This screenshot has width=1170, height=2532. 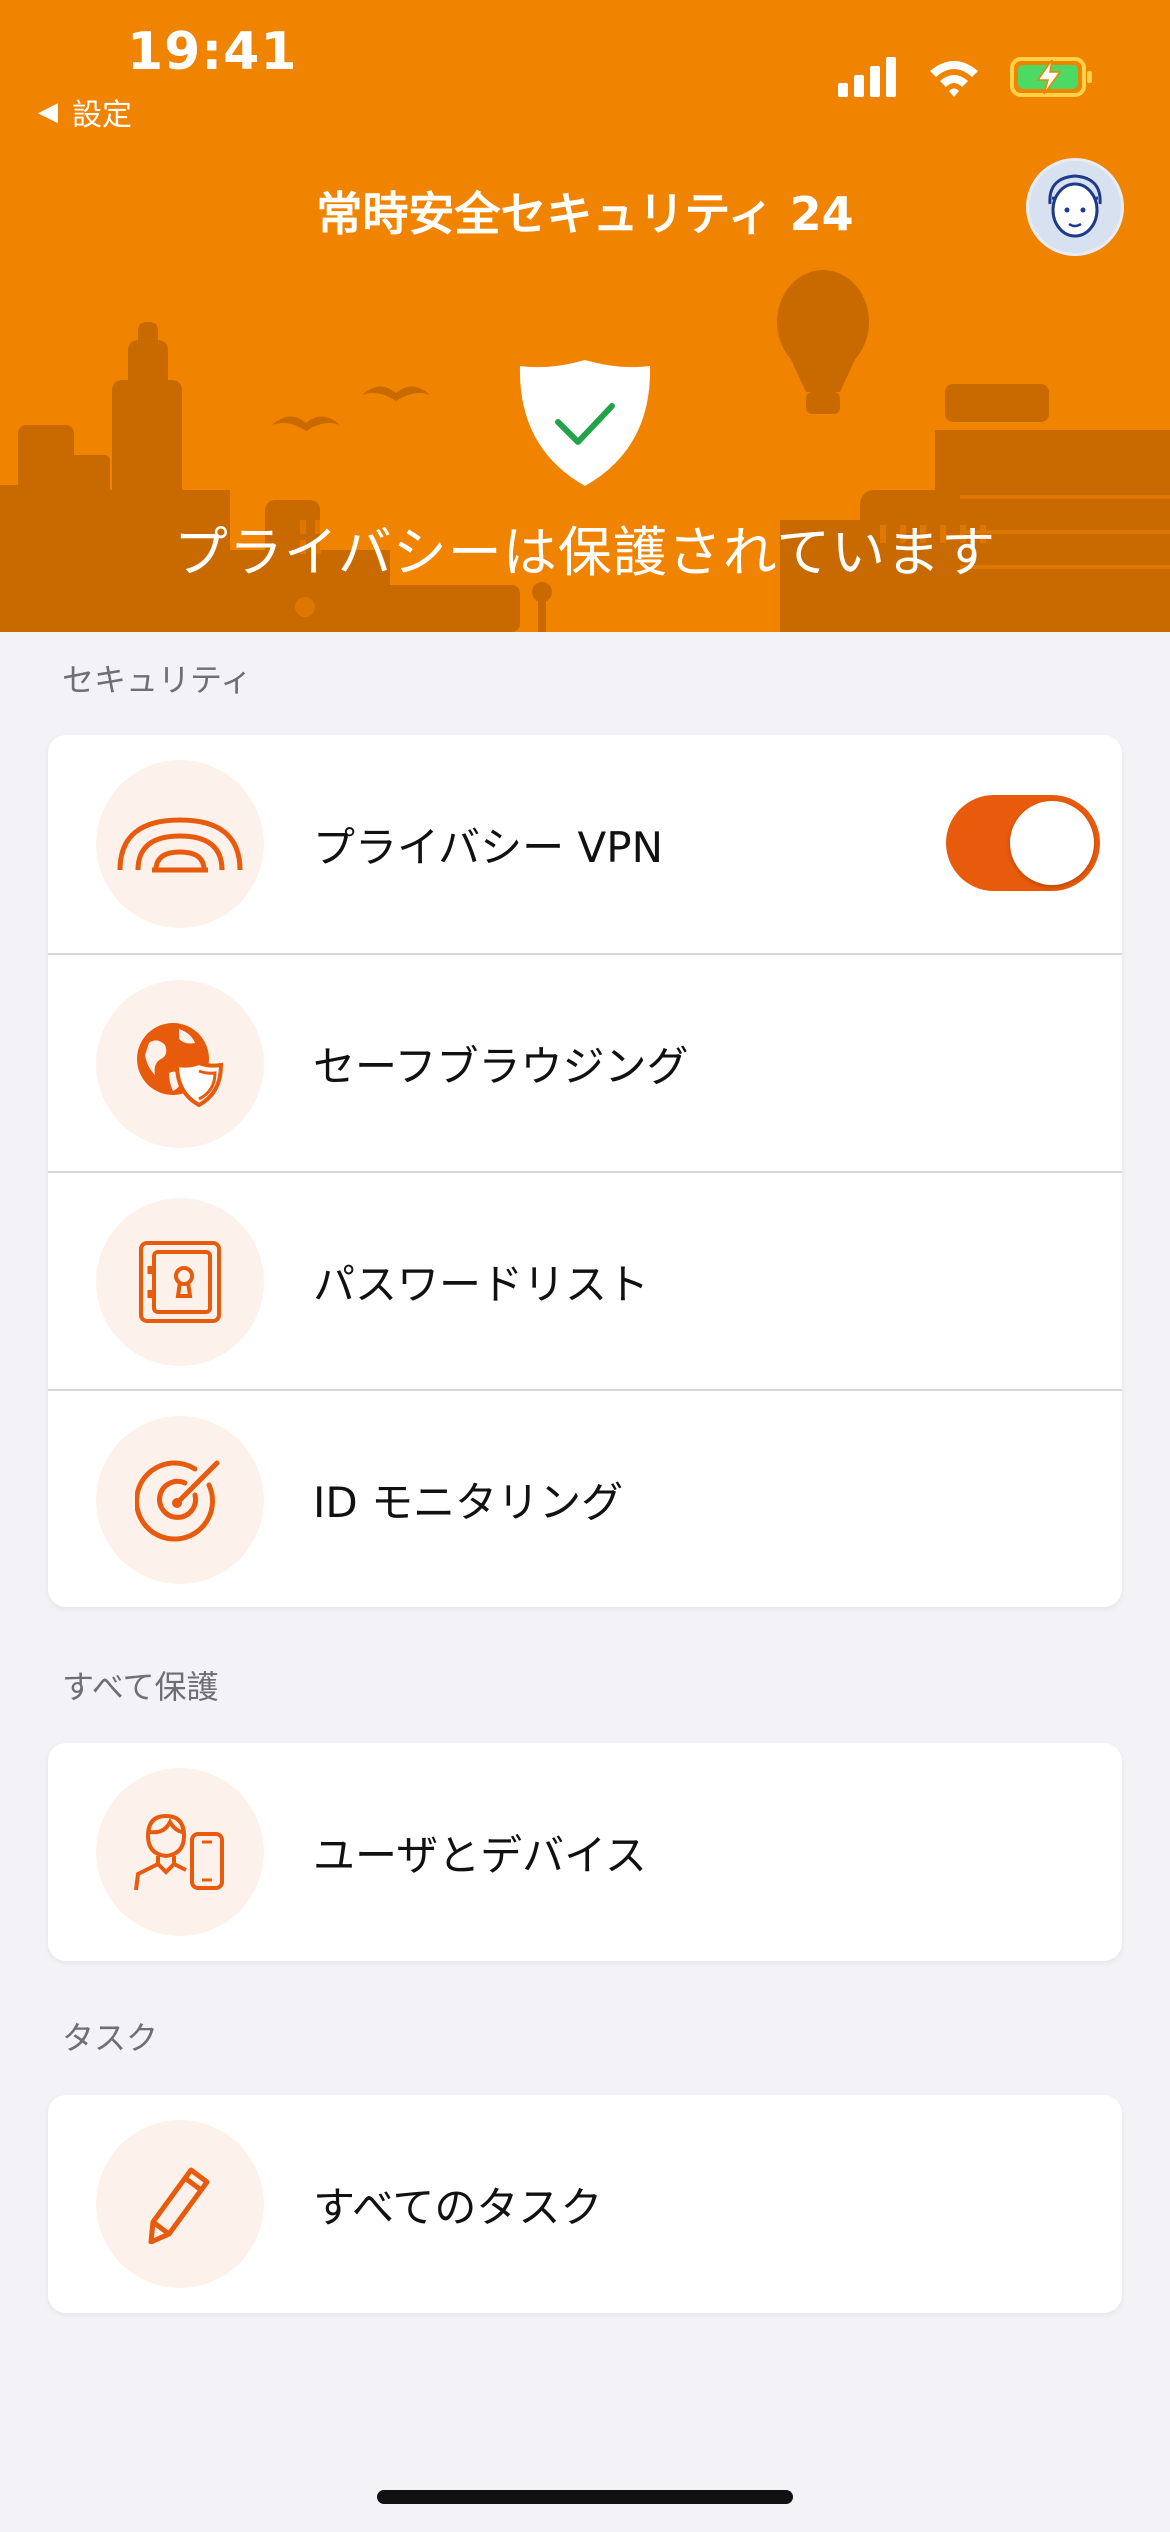 I want to click on battery-charging-icon, so click(x=1051, y=77).